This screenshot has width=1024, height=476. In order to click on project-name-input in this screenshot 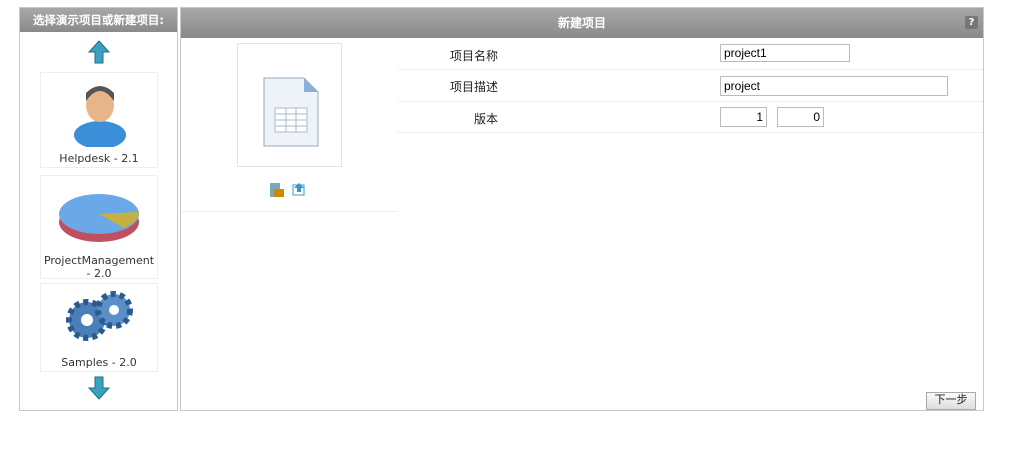, I will do `click(785, 53)`.